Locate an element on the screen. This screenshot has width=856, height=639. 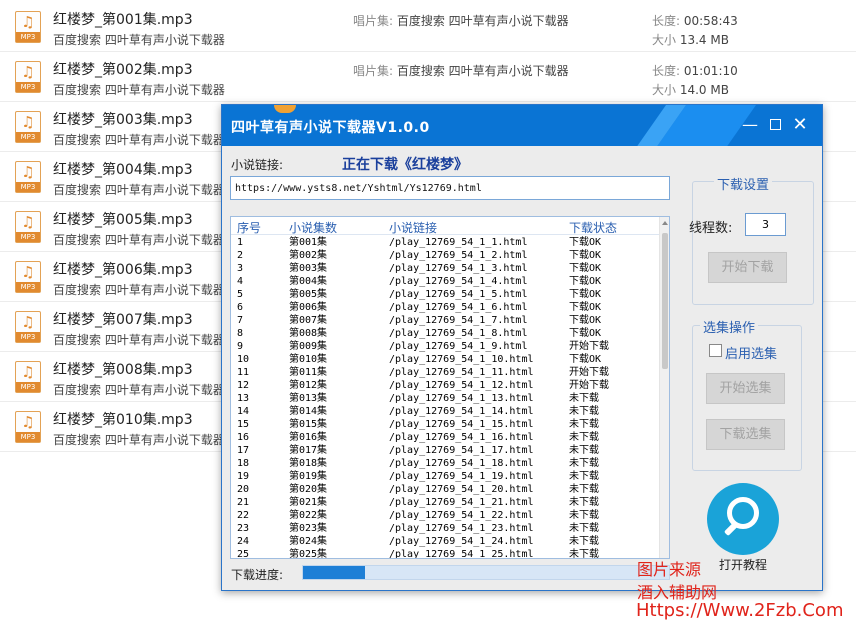
row-link: /play_12769_54_1_2.html is located at coordinates (458, 255).